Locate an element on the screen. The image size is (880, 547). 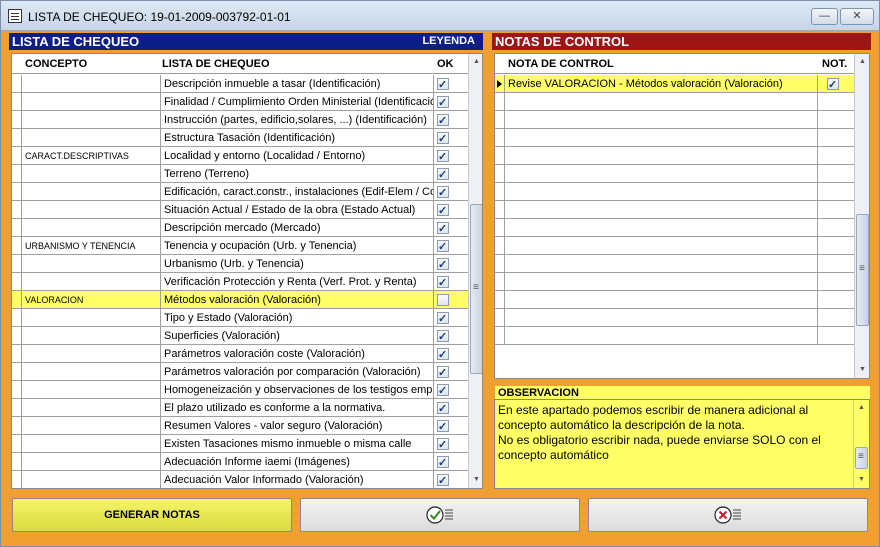
checklist-row: Adecuación Valor Informado (Valoración) is located at coordinates (240, 479).